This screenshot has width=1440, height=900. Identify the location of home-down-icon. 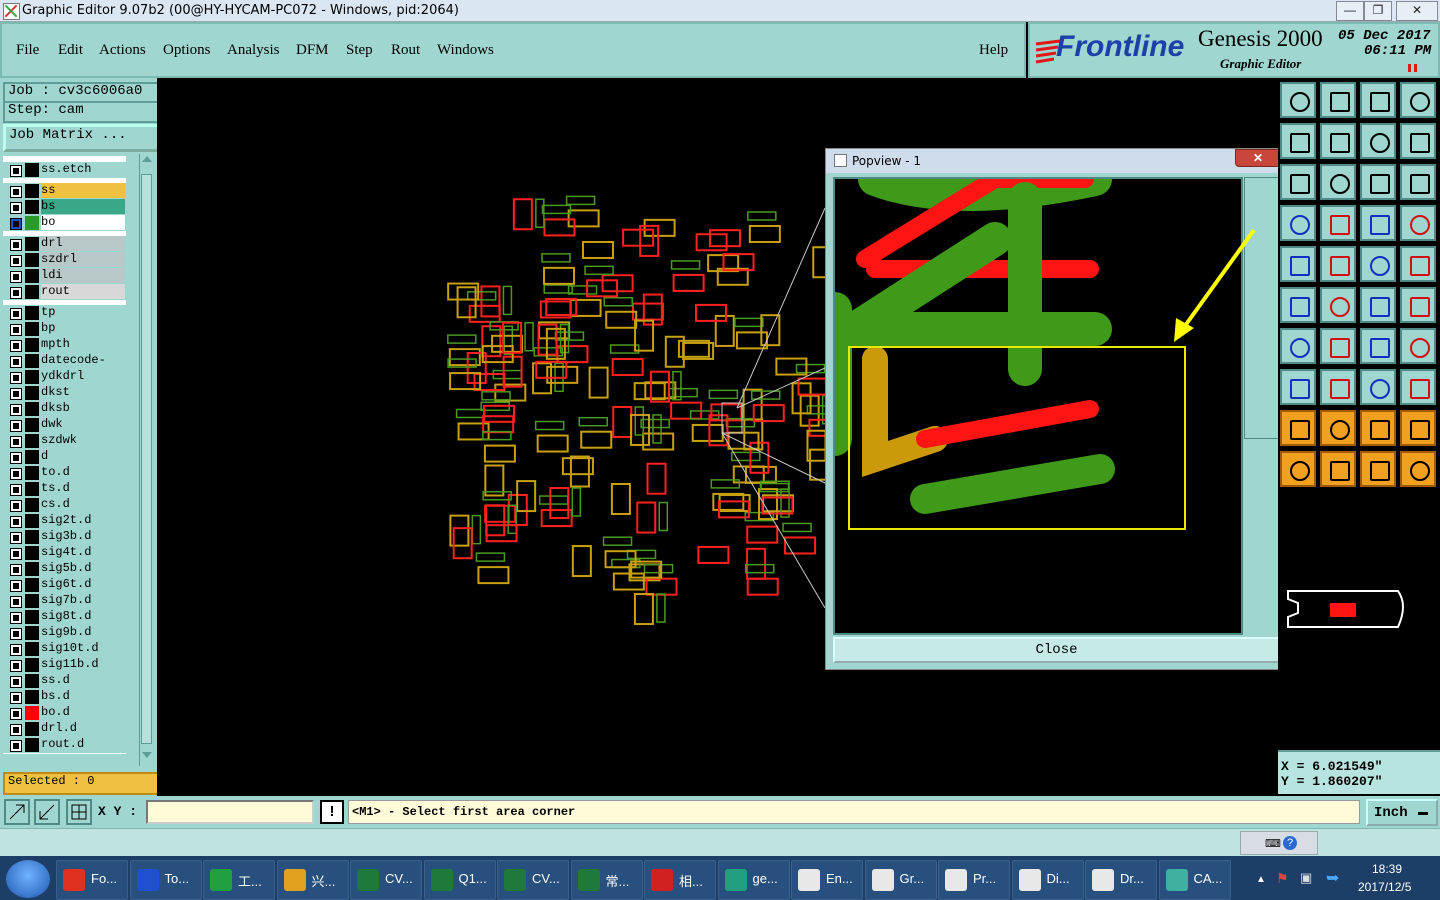
(1338, 100).